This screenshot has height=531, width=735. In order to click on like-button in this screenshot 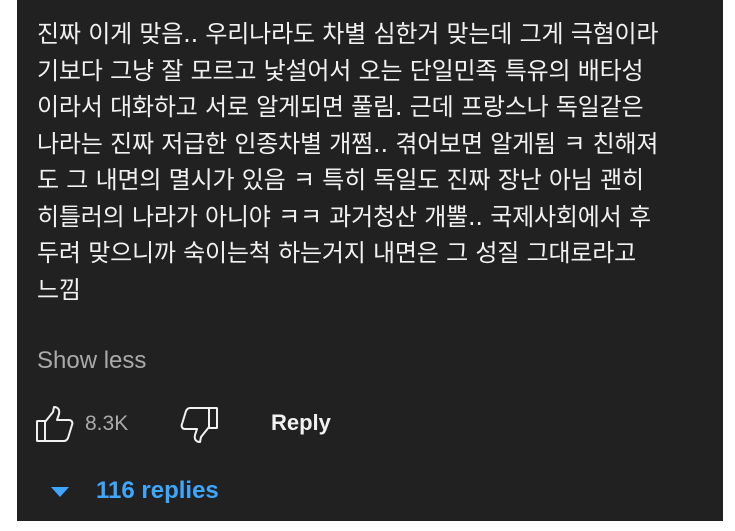, I will do `click(55, 424)`.